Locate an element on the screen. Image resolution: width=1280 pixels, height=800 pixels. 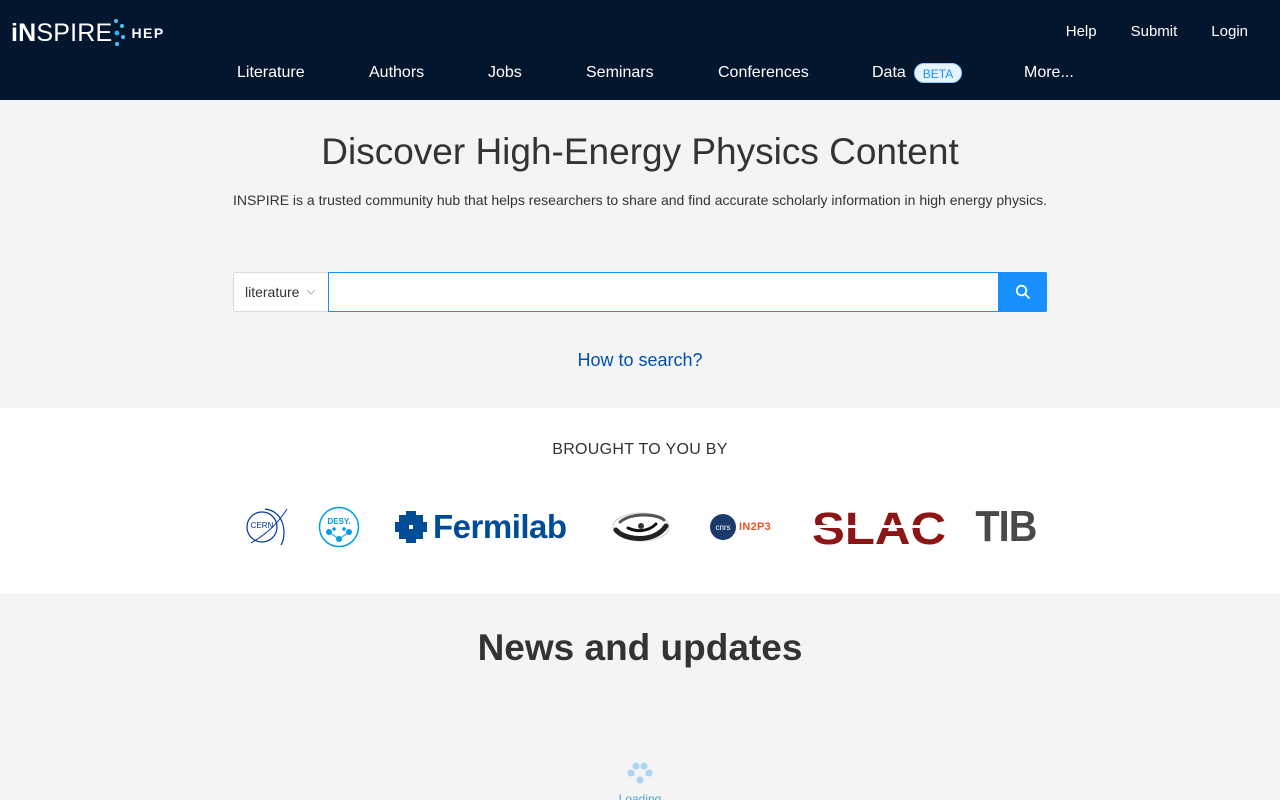
nav-literature: Literature is located at coordinates (271, 73).